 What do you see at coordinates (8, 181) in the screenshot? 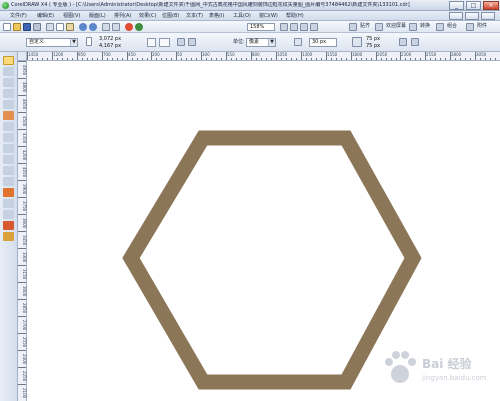
I see `table-tool-icon` at bounding box center [8, 181].